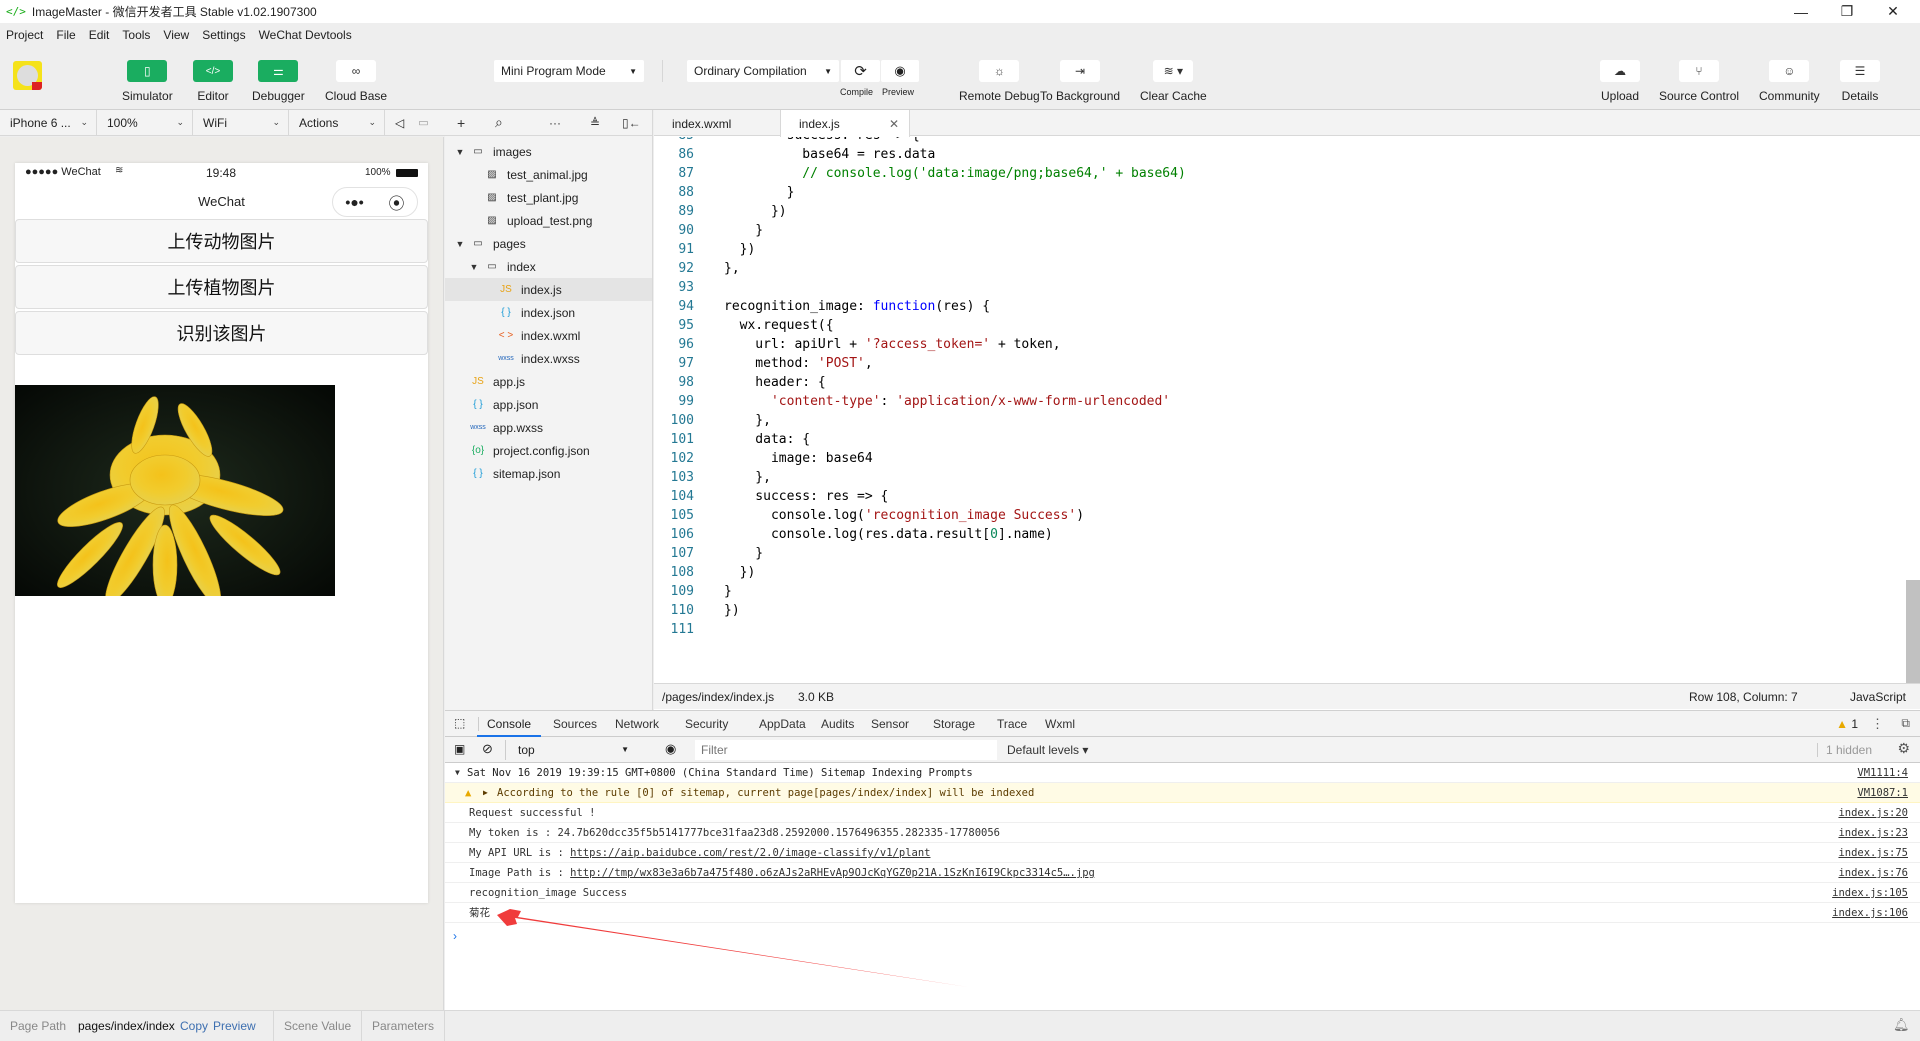  Describe the element at coordinates (1847, 724) in the screenshot. I see `warning-count: ▲ 1` at that location.